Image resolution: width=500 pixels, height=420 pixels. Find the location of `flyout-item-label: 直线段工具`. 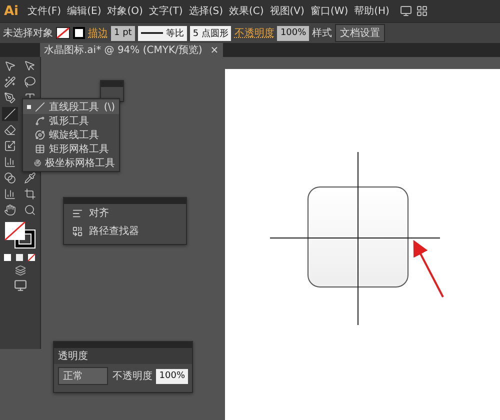

flyout-item-label: 直线段工具 is located at coordinates (74, 107).